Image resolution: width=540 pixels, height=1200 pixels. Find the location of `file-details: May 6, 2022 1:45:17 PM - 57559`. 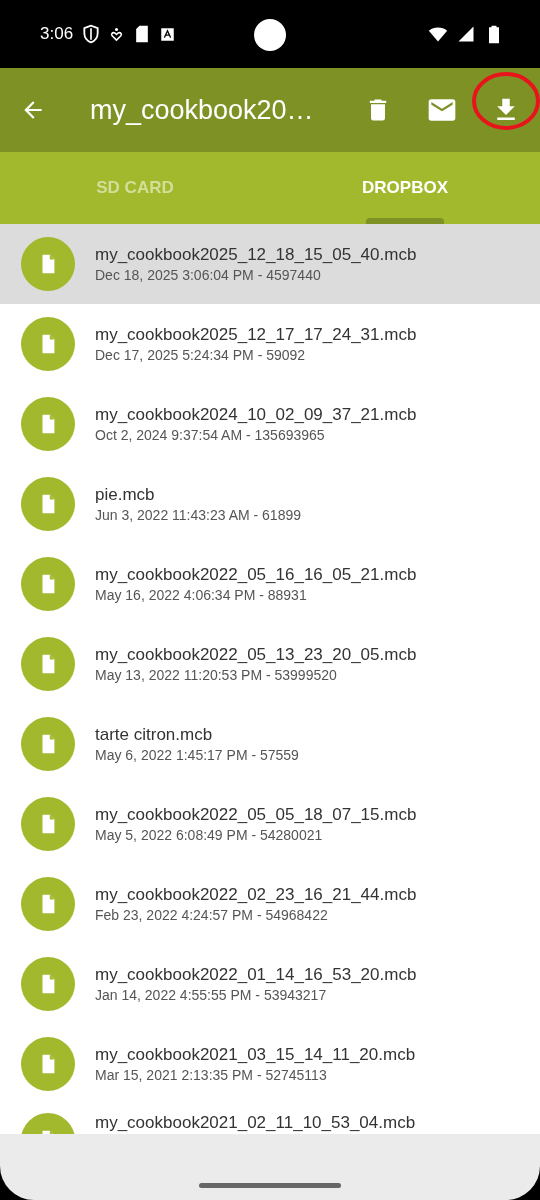

file-details: May 6, 2022 1:45:17 PM - 57559 is located at coordinates (197, 755).